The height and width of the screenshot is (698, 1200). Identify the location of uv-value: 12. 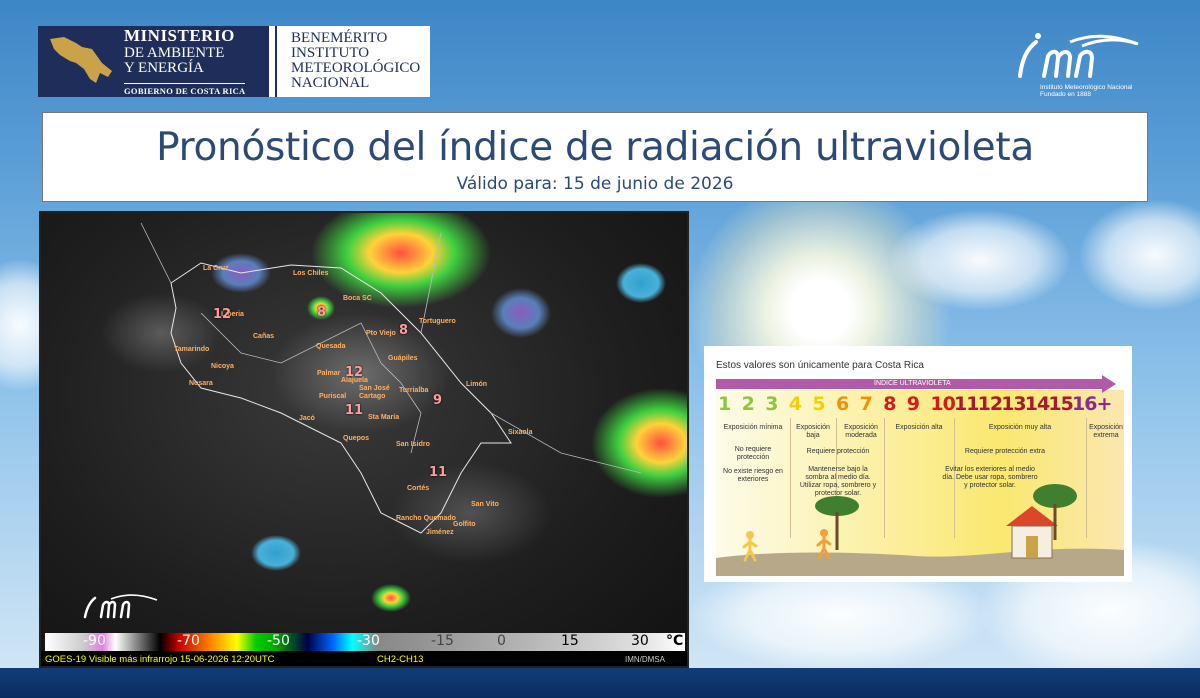
(354, 372).